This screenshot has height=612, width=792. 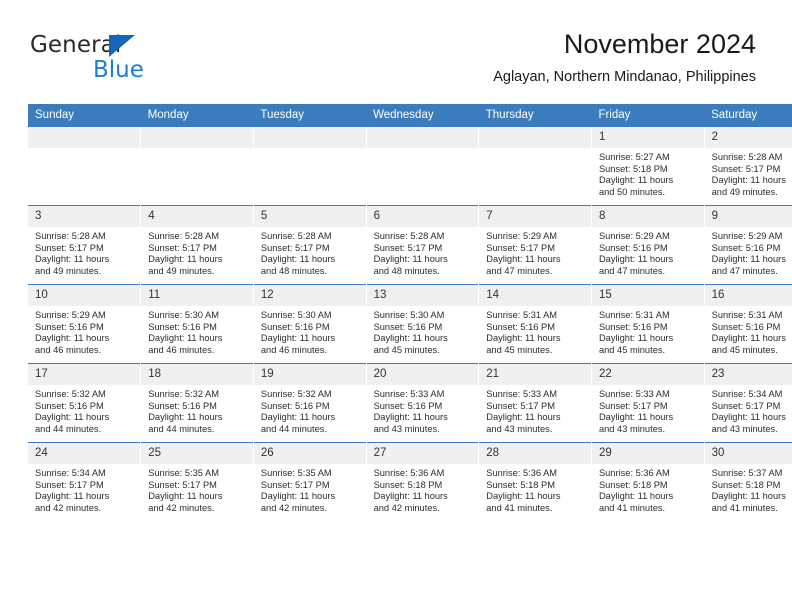 What do you see at coordinates (122, 46) in the screenshot?
I see `logo-triangle-icon` at bounding box center [122, 46].